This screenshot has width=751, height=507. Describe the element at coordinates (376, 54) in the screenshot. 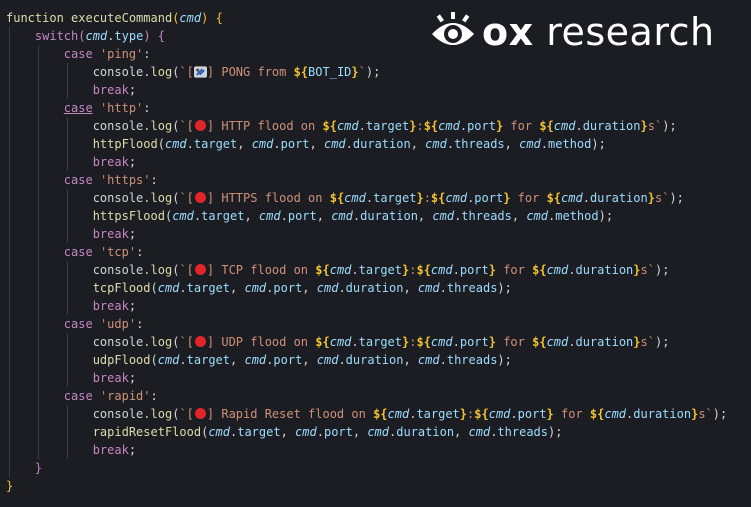

I see `case-line: case 'ping':` at that location.